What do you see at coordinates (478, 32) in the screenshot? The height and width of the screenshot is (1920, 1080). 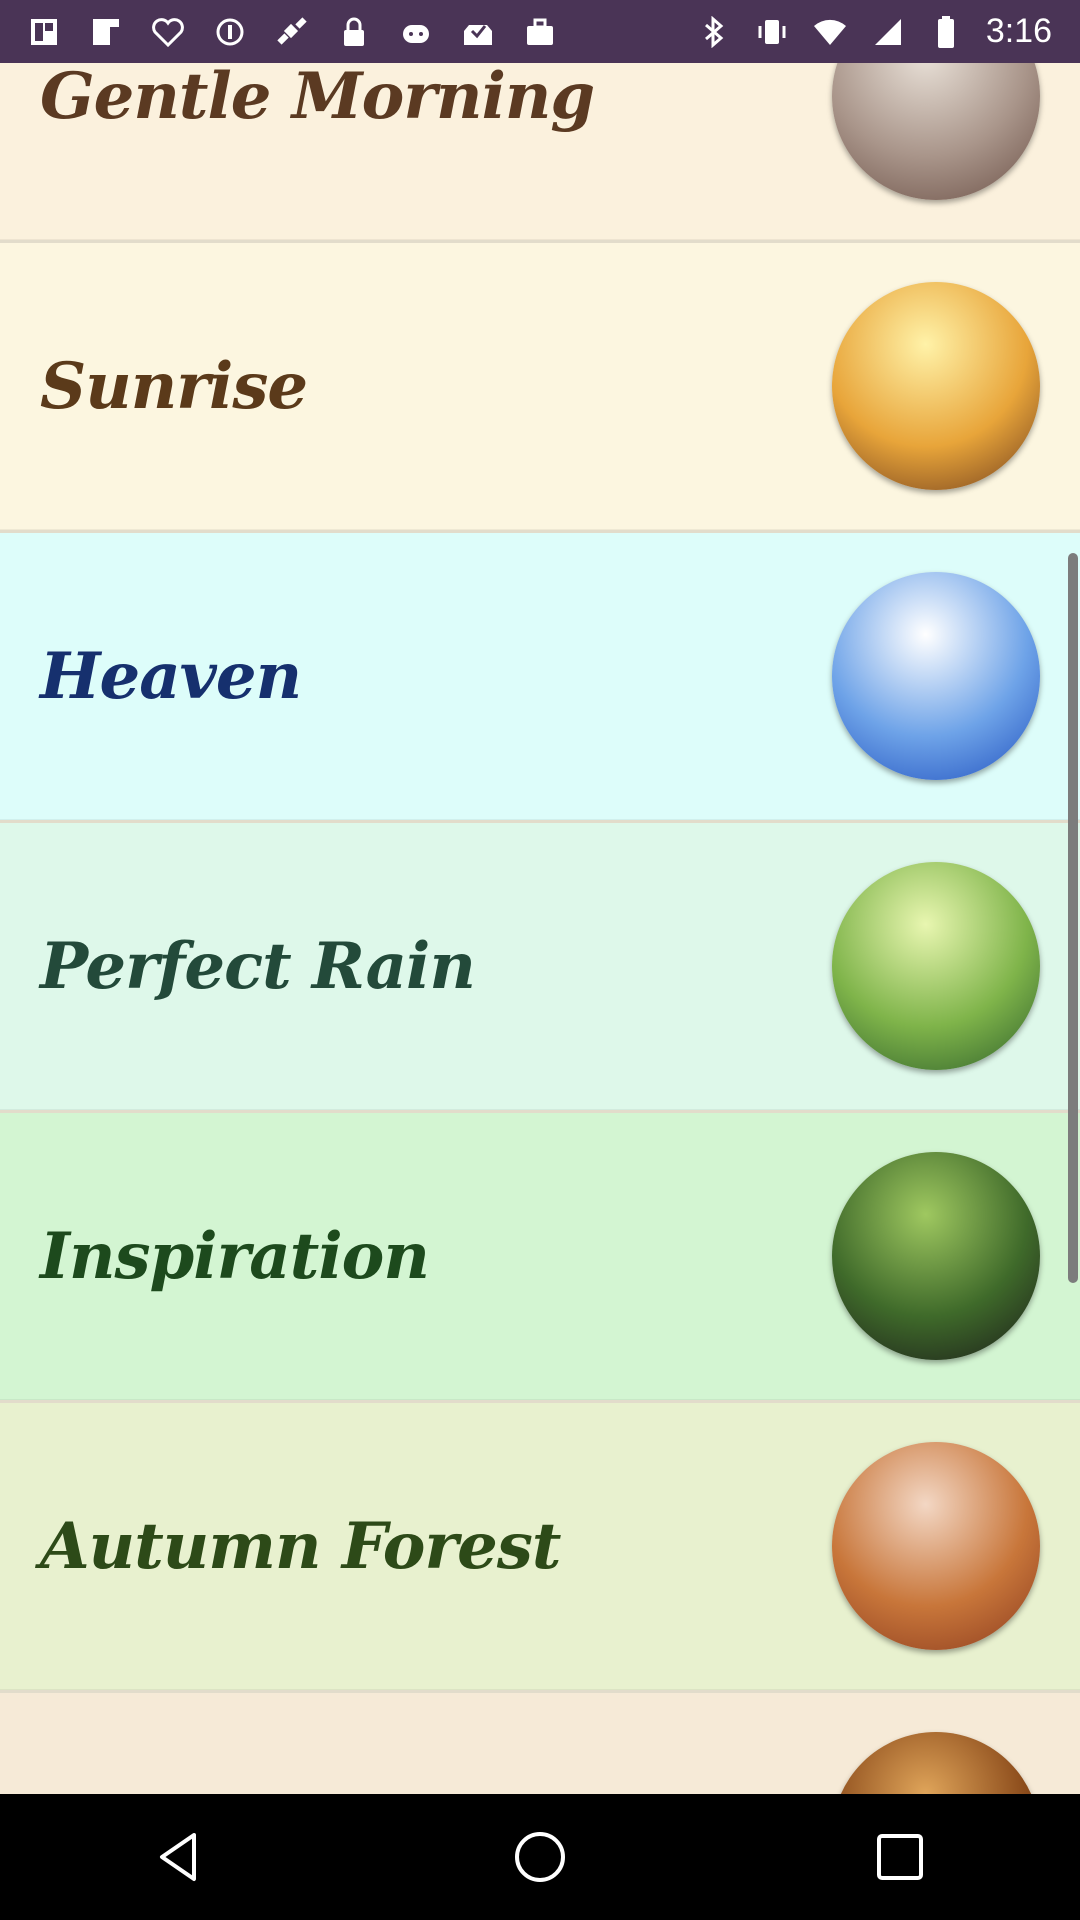 I see `inbox-icon` at bounding box center [478, 32].